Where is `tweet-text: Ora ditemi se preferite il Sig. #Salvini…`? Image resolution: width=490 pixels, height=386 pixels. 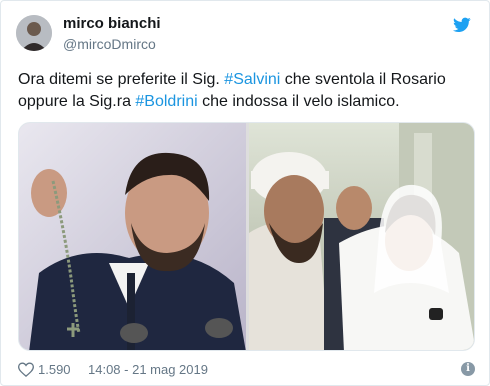
tweet-text: Ora ditemi se preferite il Sig. #Salvini… is located at coordinates (248, 91).